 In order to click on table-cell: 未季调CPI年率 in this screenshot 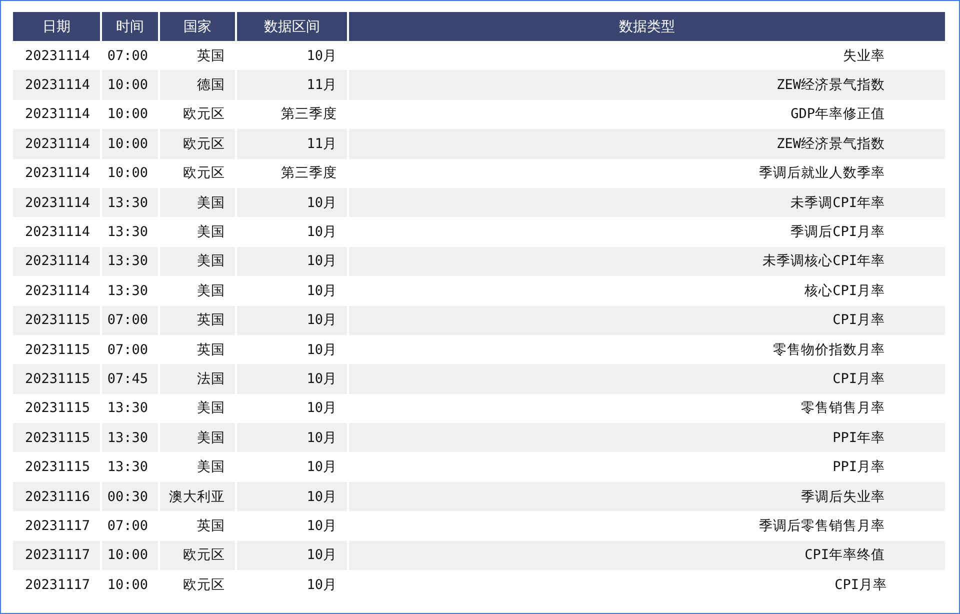, I will do `click(648, 203)`.